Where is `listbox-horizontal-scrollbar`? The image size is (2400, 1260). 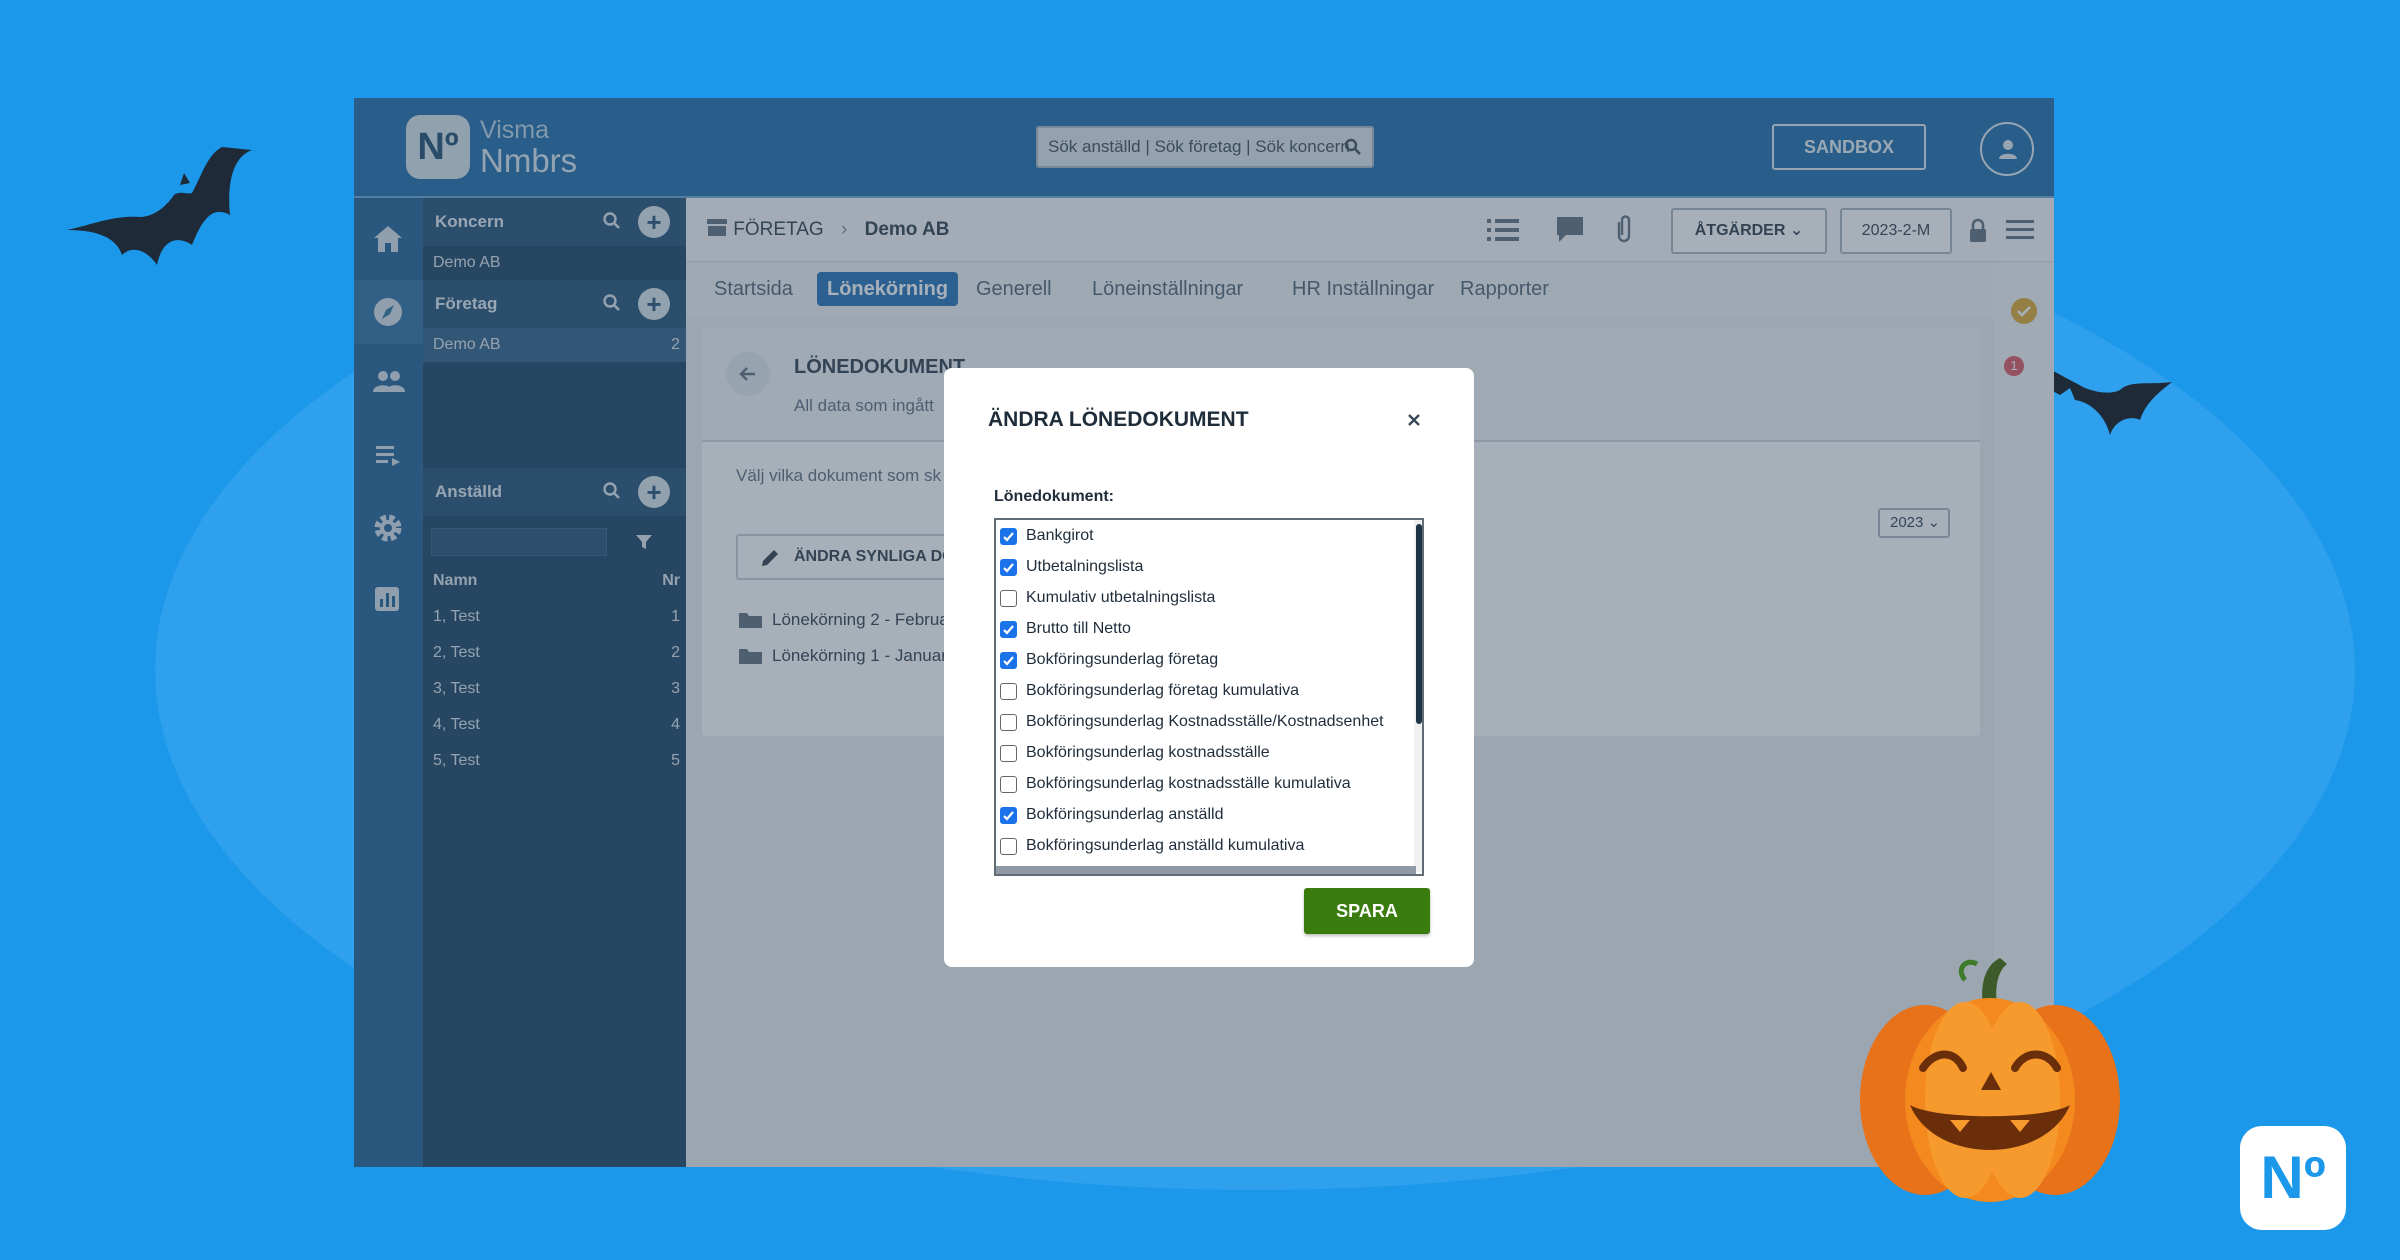 listbox-horizontal-scrollbar is located at coordinates (1206, 870).